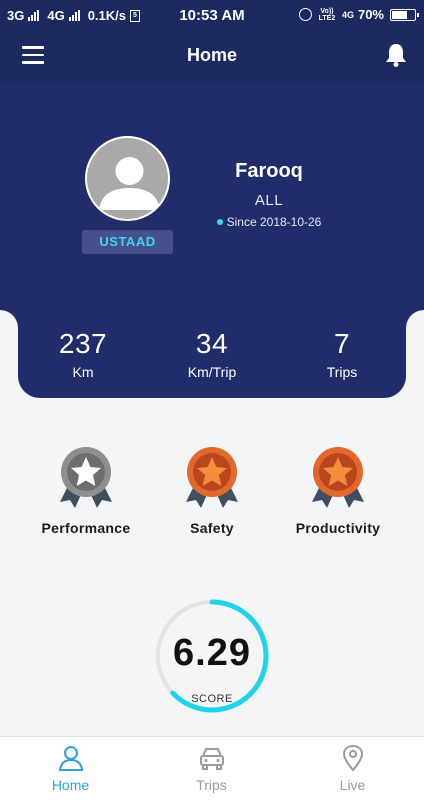  I want to click on medal-productivity: Productivity, so click(338, 491).